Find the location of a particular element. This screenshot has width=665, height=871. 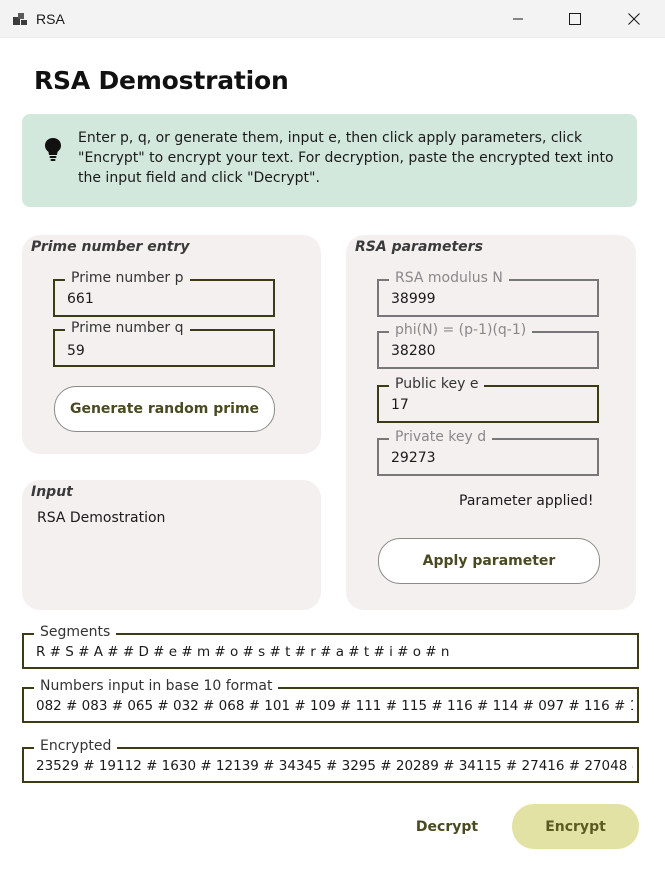

input-text-field: RSA Demostration is located at coordinates (101, 518).